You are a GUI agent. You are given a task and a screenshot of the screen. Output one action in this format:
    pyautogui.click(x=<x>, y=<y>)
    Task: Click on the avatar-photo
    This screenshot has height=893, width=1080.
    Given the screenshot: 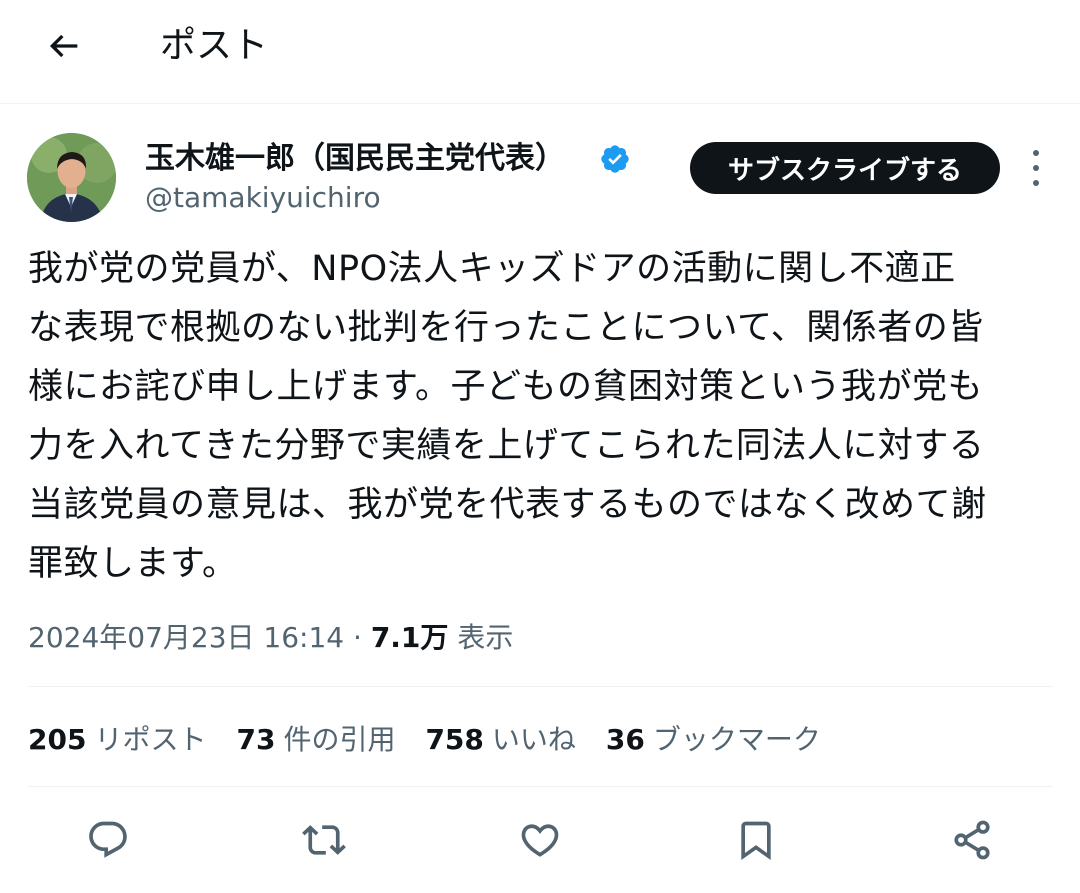 What is the action you would take?
    pyautogui.click(x=71, y=177)
    